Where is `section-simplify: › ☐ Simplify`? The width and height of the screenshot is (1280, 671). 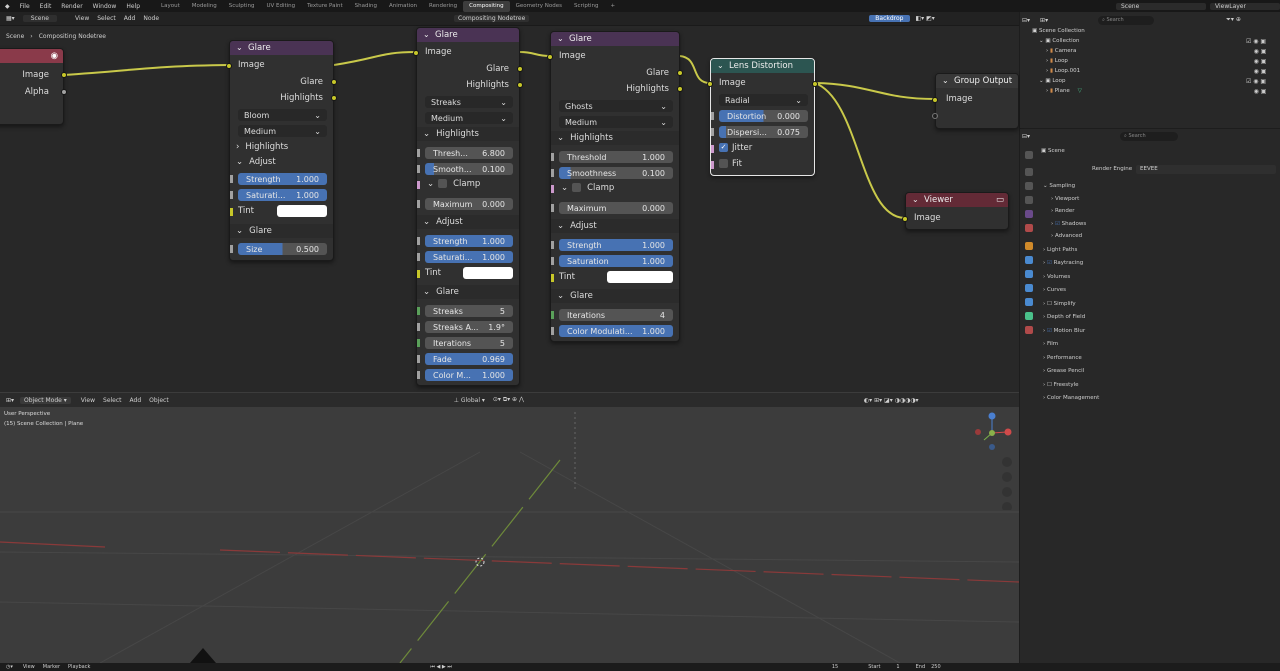
section-simplify: › ☐ Simplify is located at coordinates (1059, 304).